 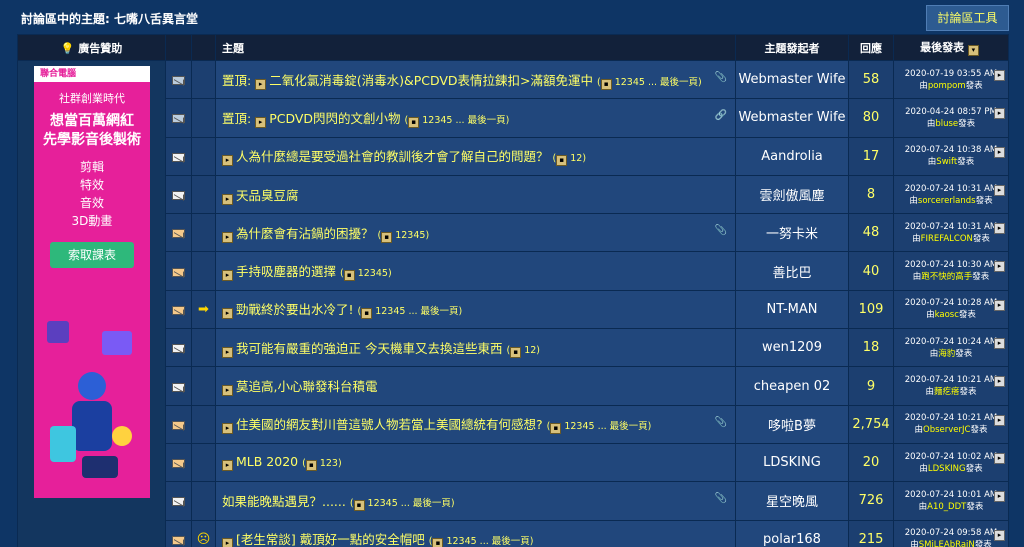 What do you see at coordinates (322, 465) in the screenshot?
I see `thread-pages: (▪ 123)` at bounding box center [322, 465].